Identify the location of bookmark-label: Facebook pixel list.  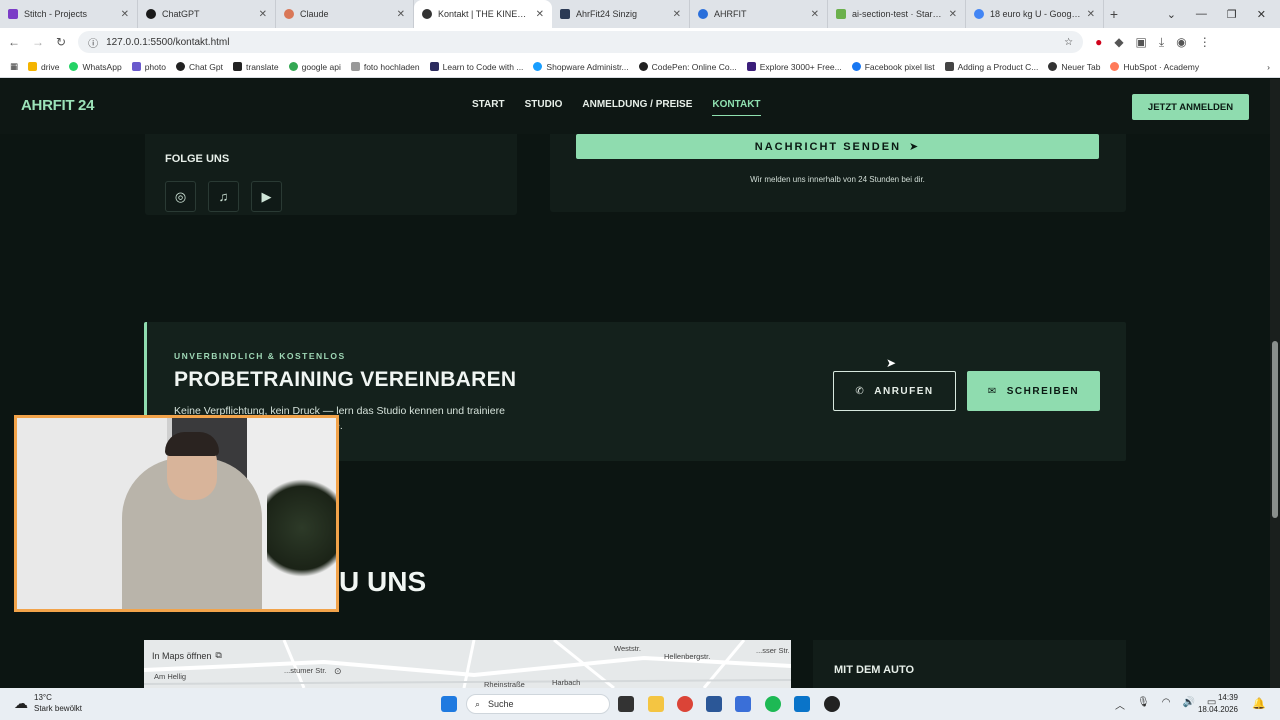
(899, 66).